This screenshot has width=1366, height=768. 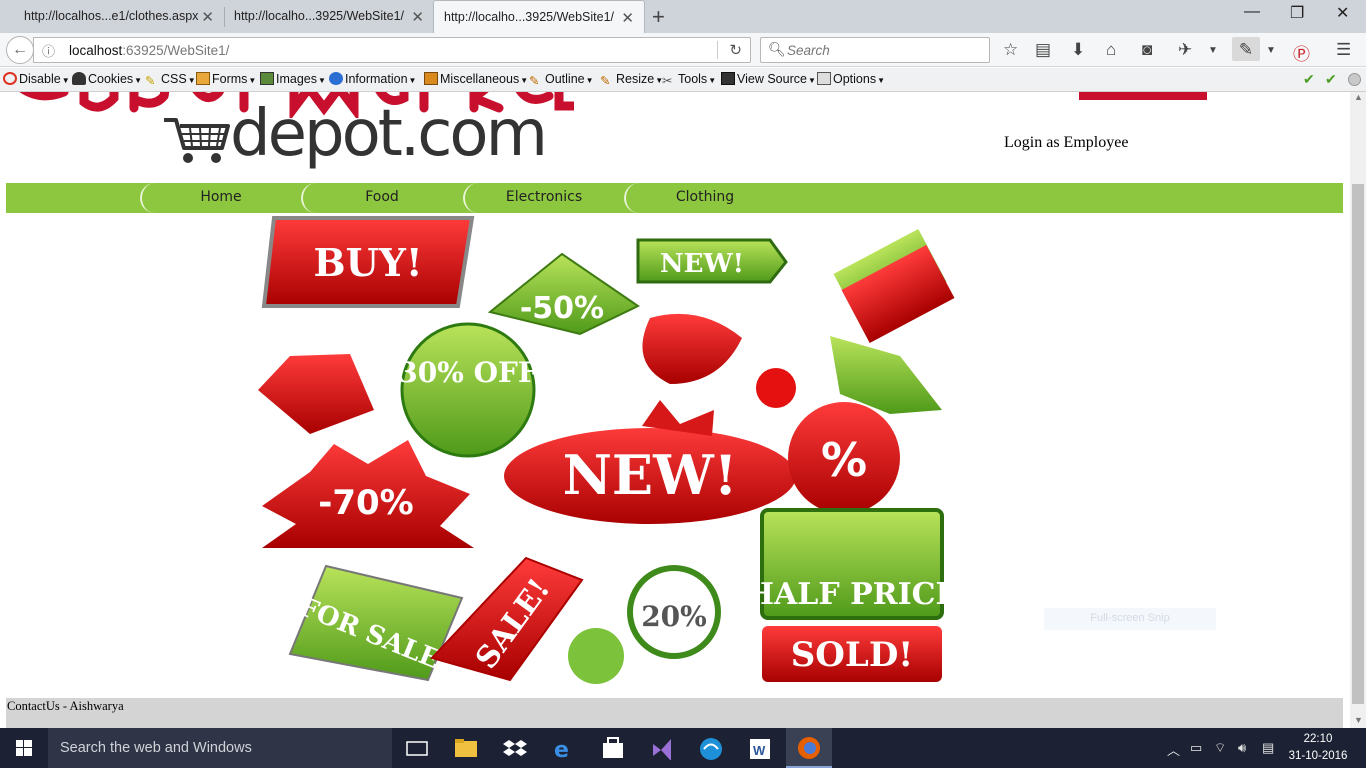 I want to click on disable-icon, so click(x=10, y=78).